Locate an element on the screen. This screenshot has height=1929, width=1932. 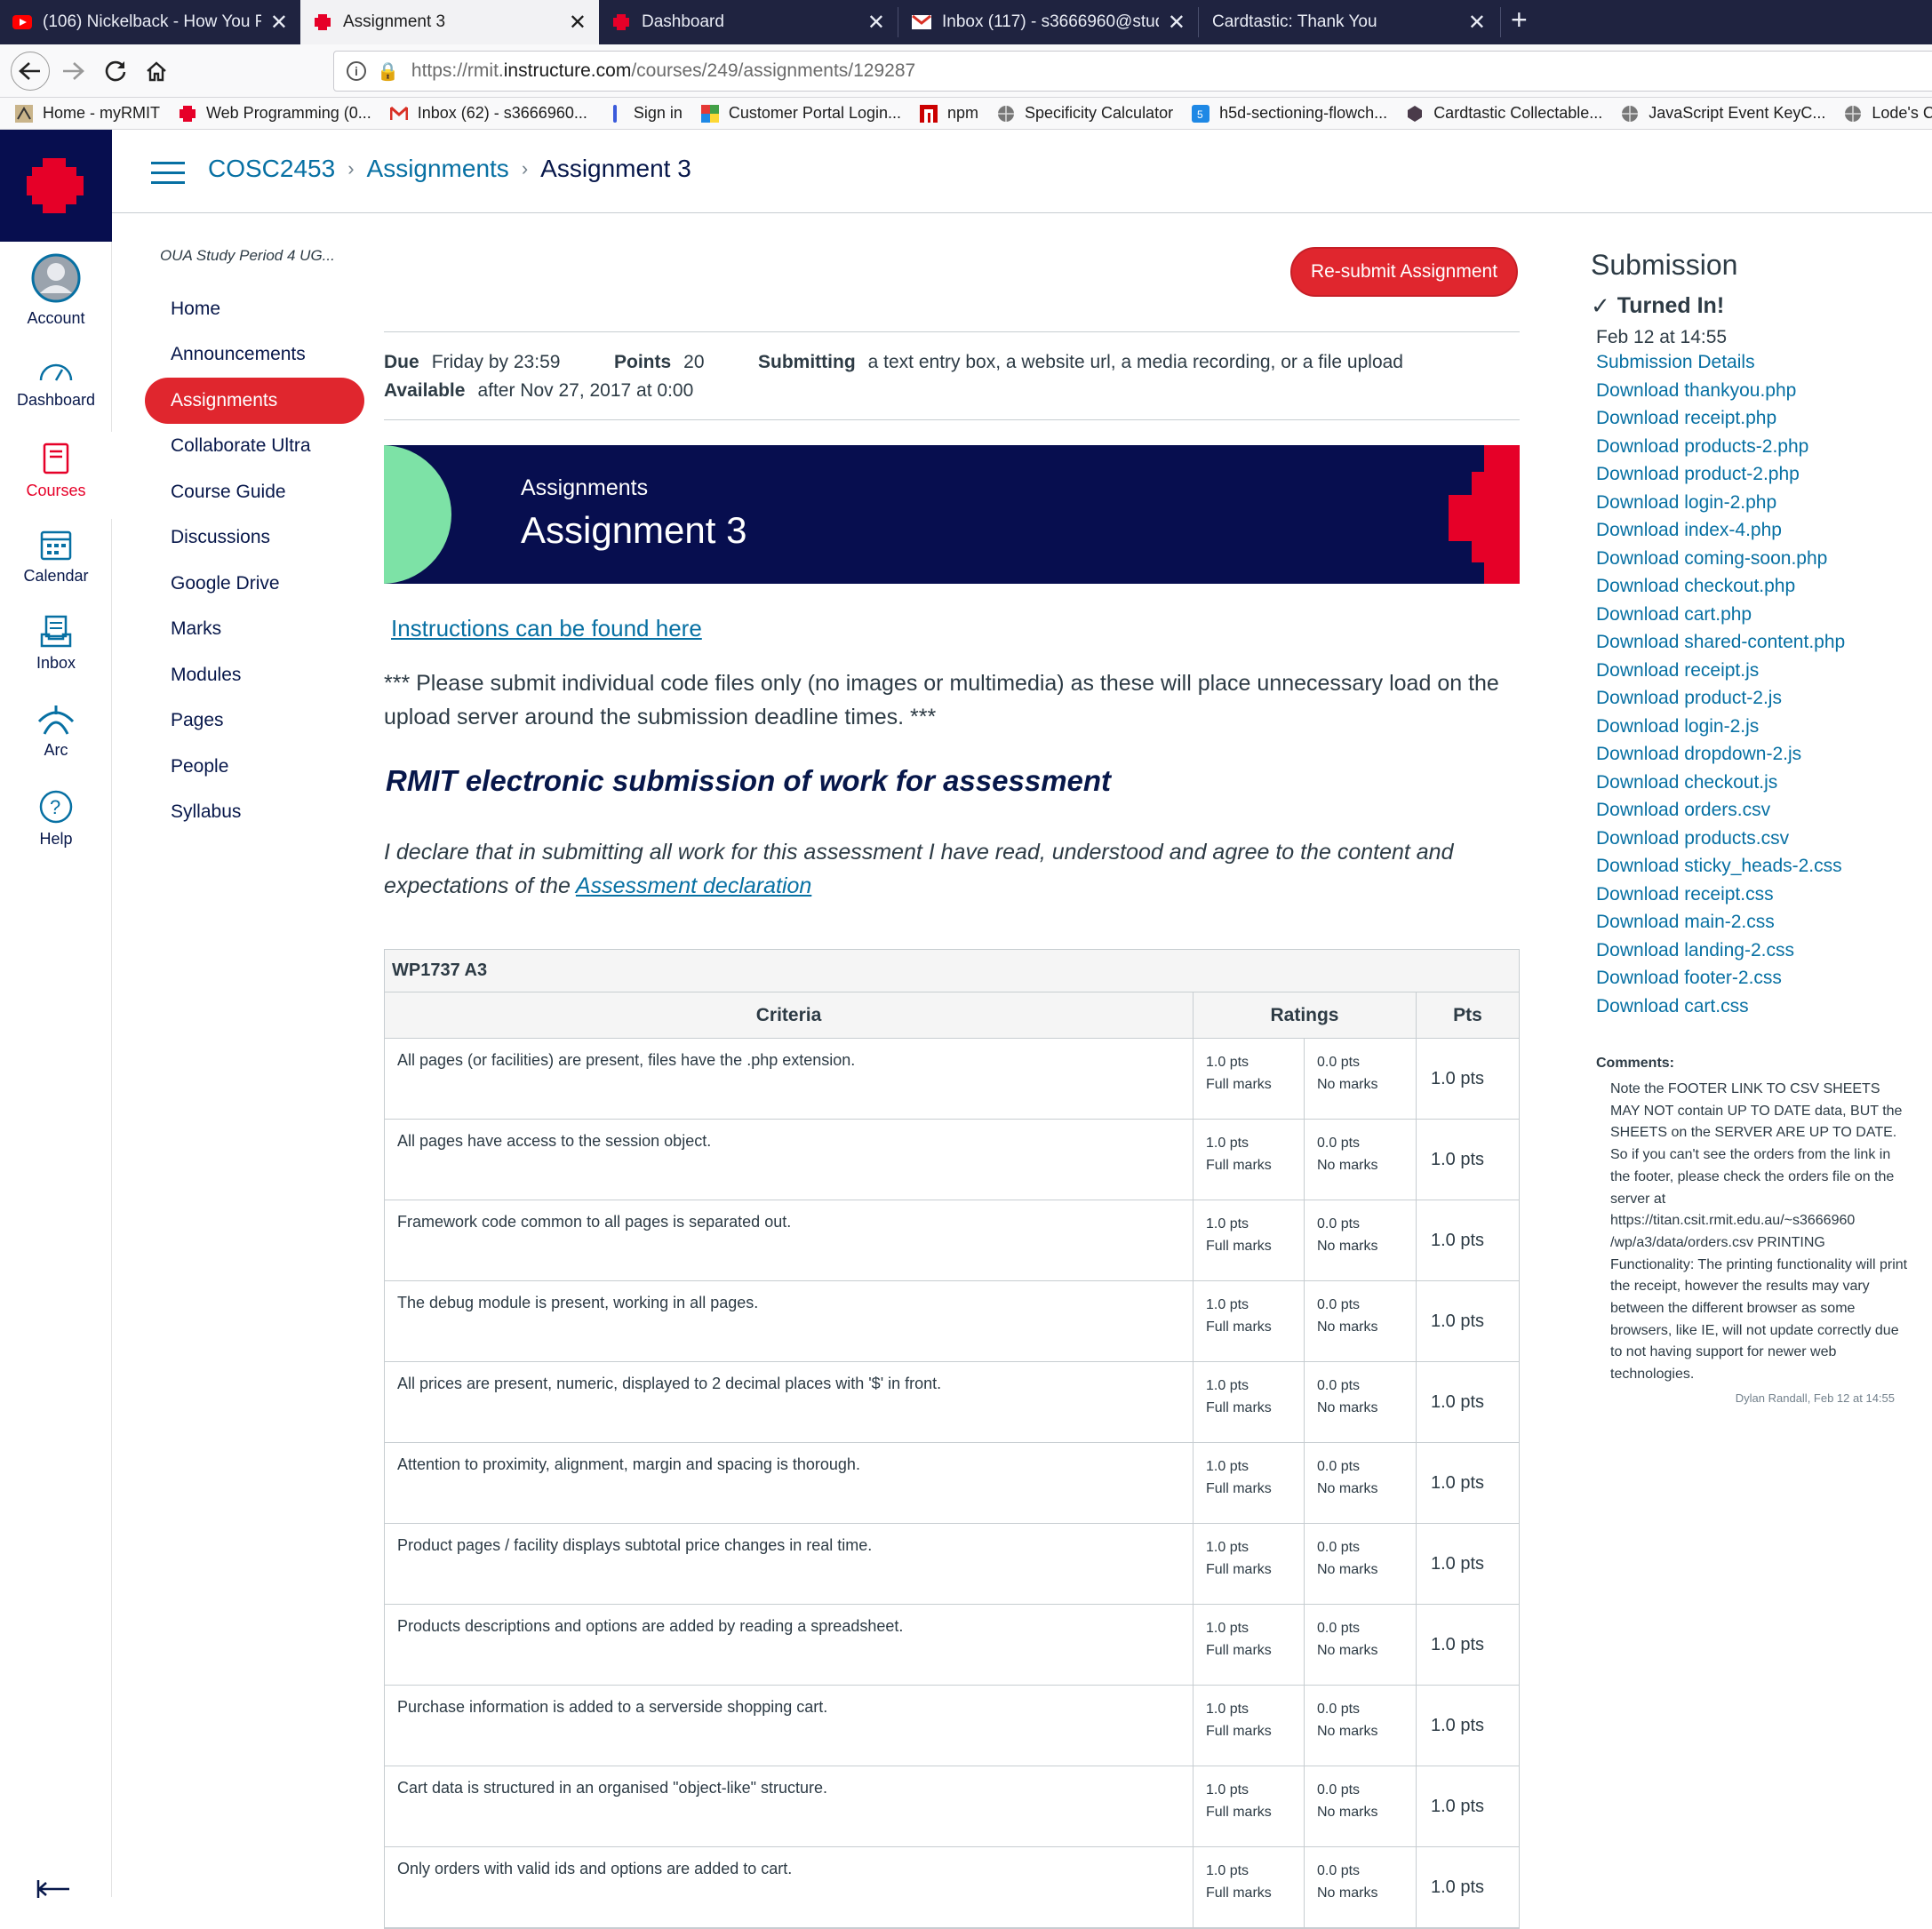
download-file-link: Download index-4.php is located at coordinates (1758, 530).